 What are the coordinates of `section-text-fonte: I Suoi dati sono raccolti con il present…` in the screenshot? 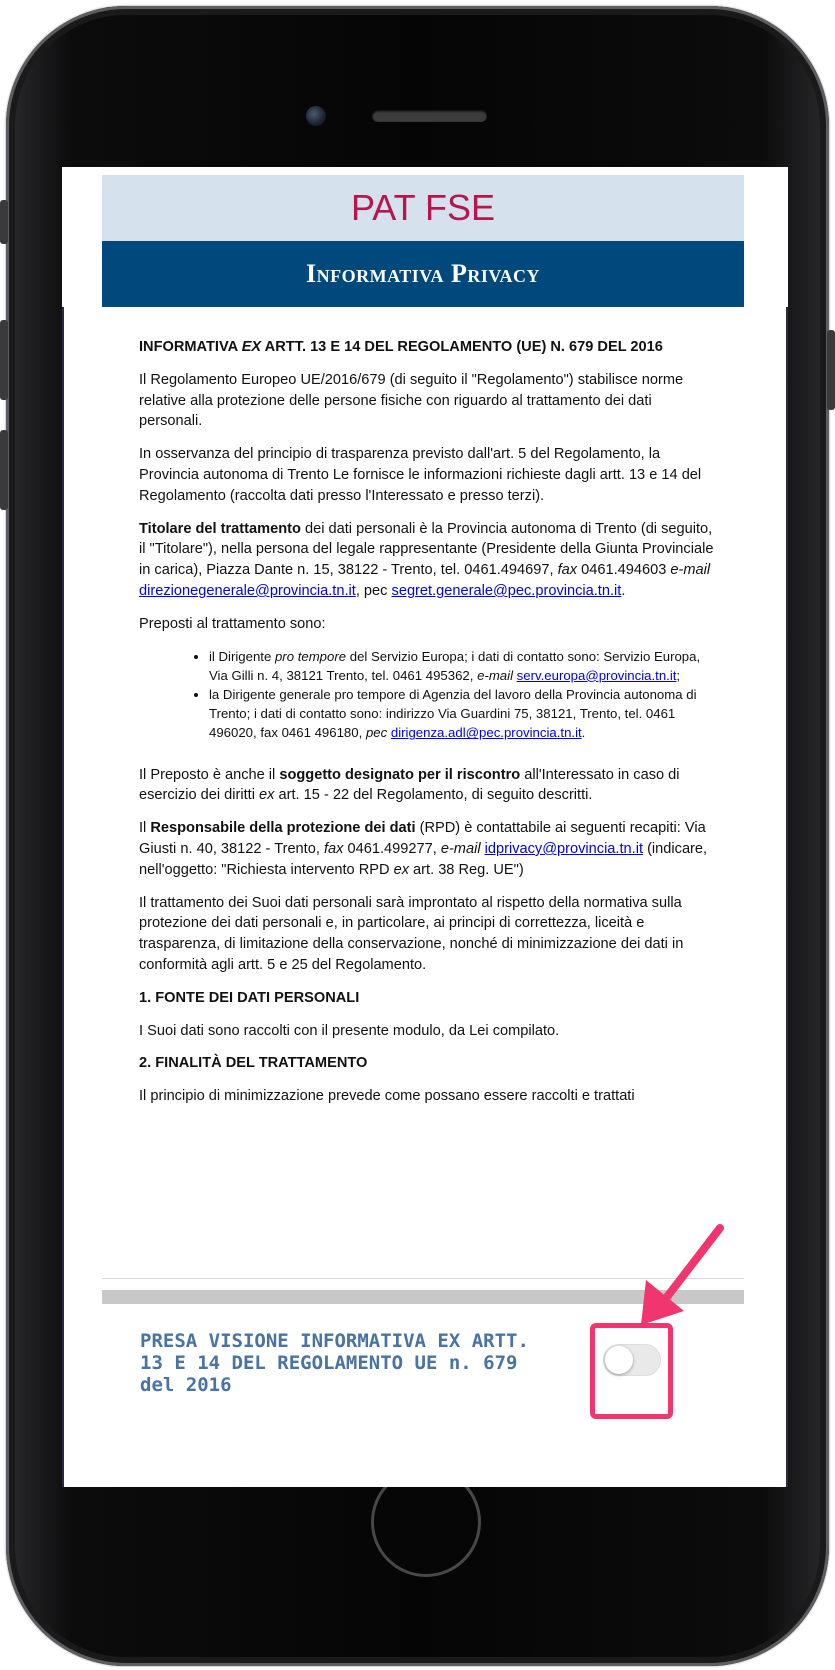 It's located at (349, 1030).